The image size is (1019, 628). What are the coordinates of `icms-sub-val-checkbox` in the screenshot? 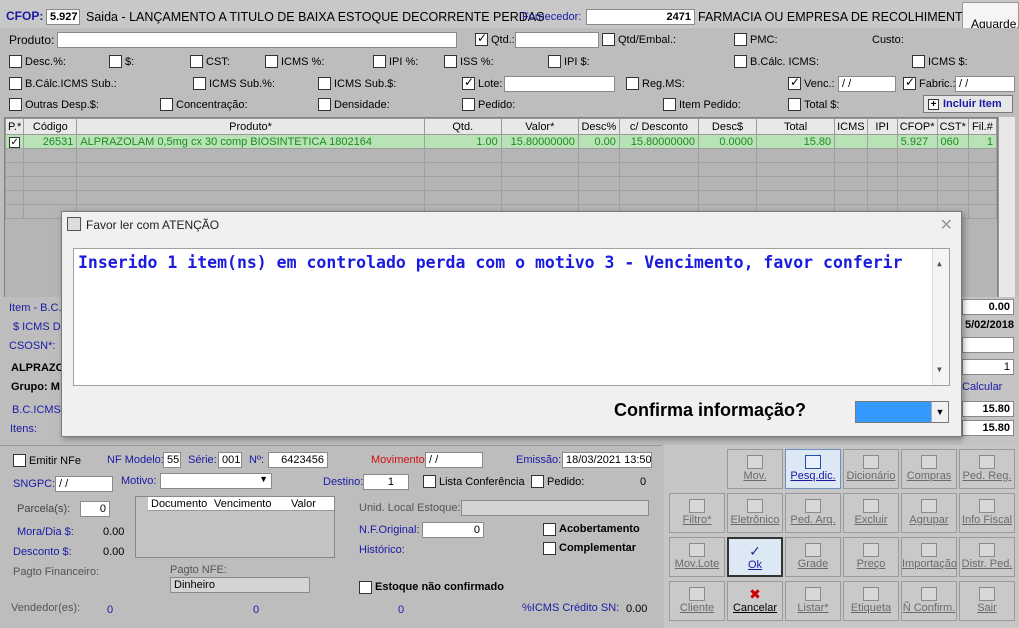 It's located at (324, 83).